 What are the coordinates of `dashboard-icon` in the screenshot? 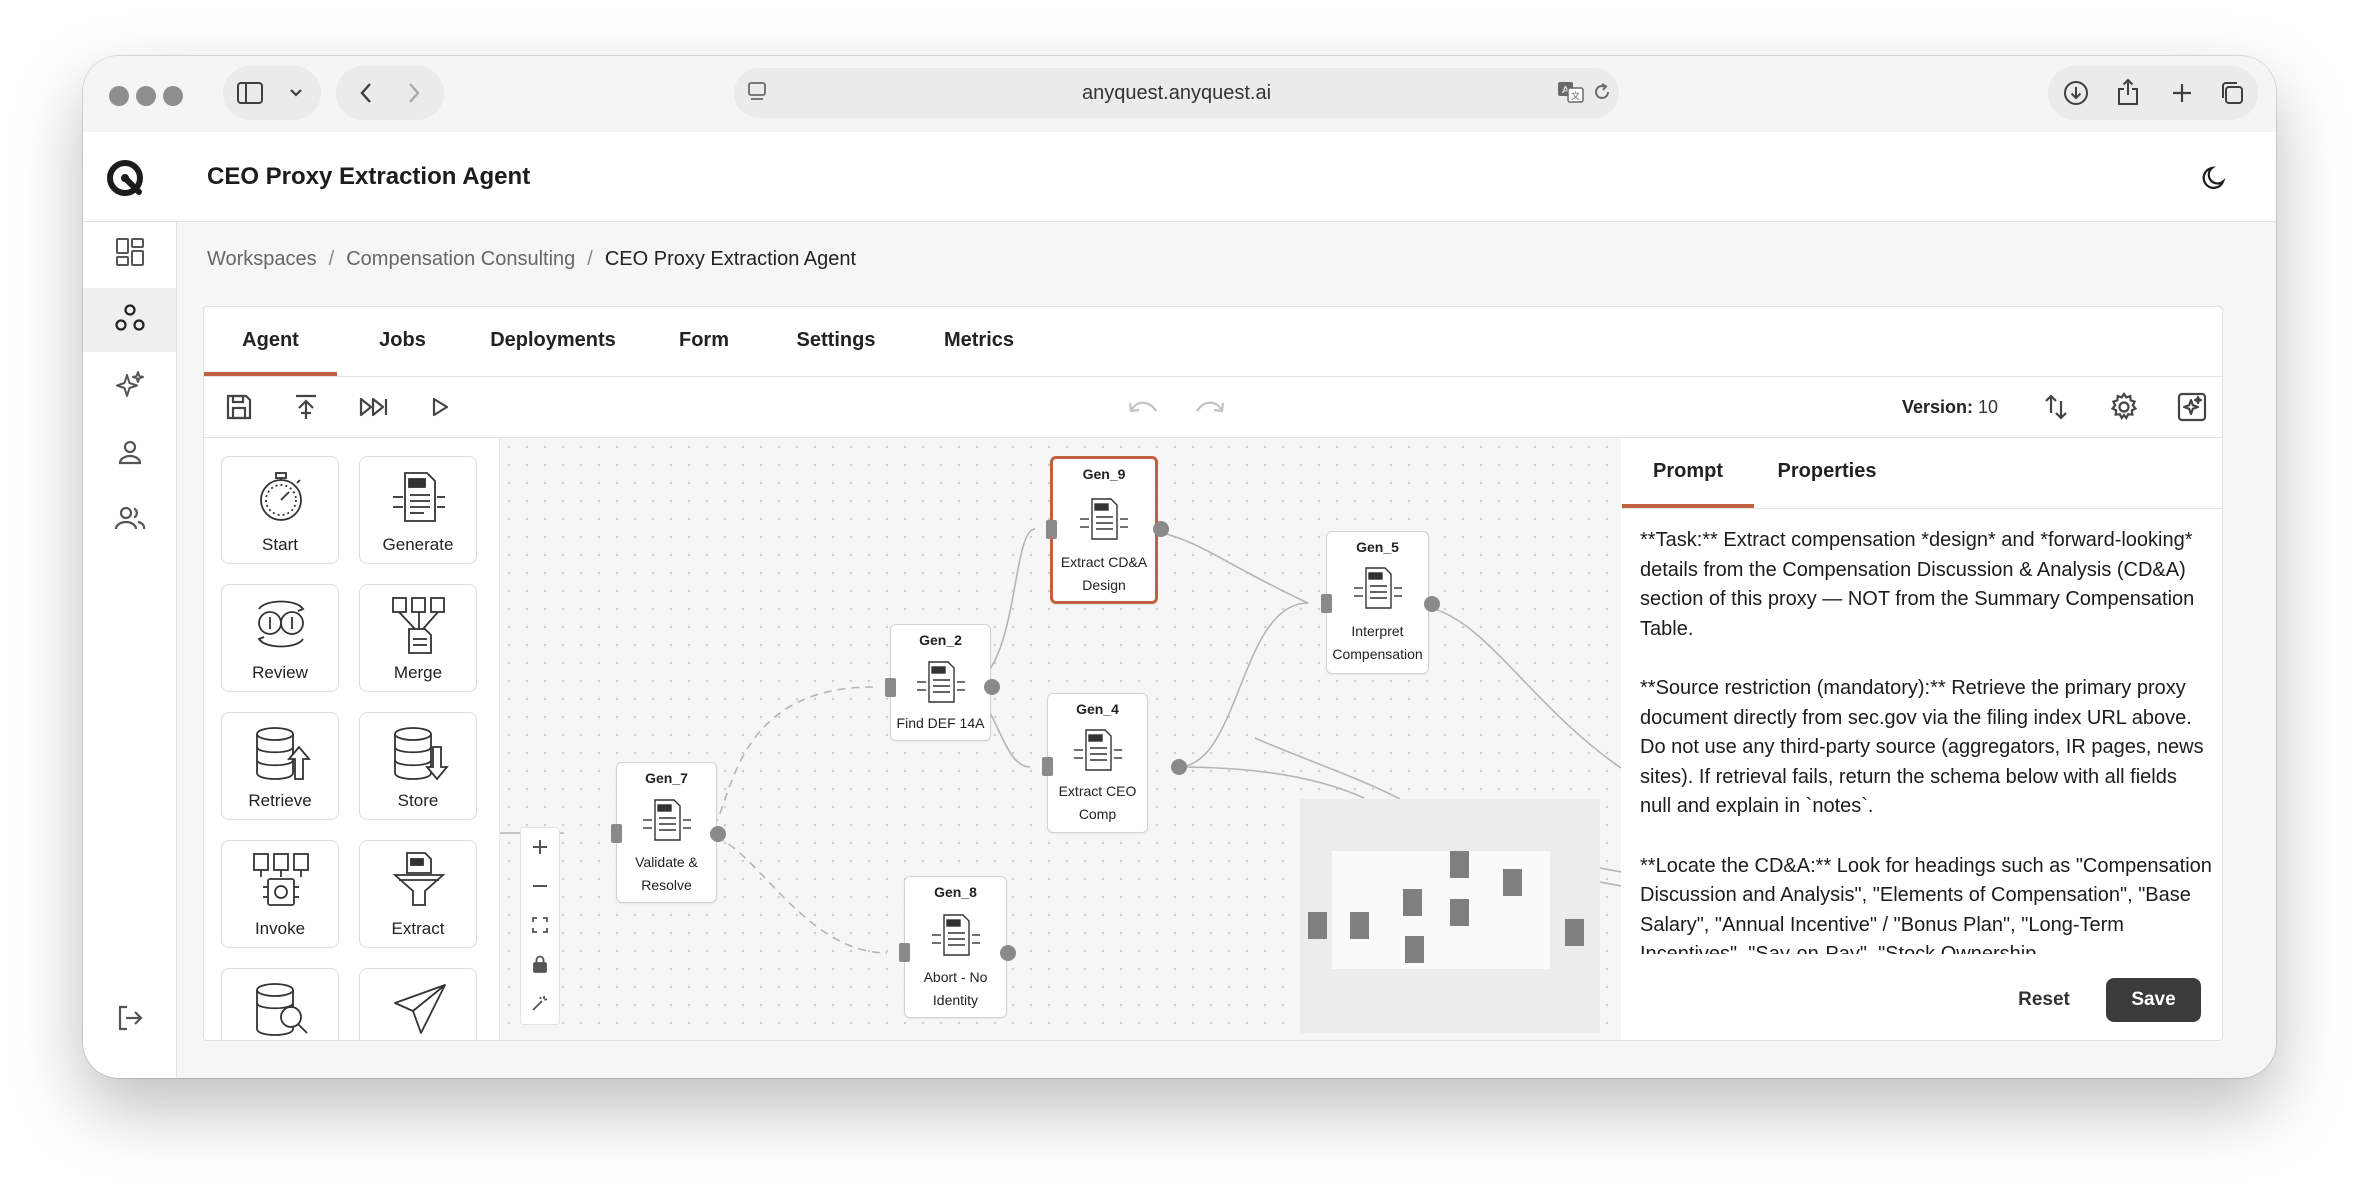 It's located at (130, 254).